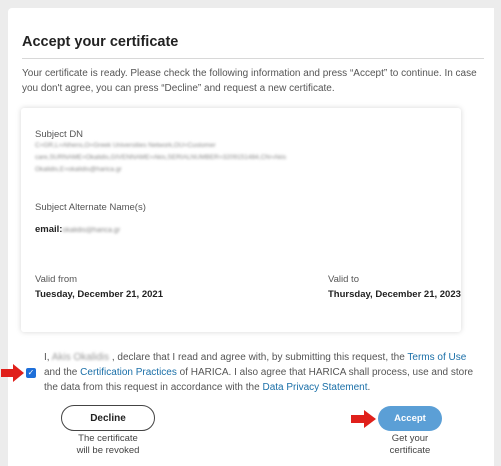 This screenshot has width=501, height=466. What do you see at coordinates (436, 357) in the screenshot?
I see `terms-of-use-link: Terms of Use` at bounding box center [436, 357].